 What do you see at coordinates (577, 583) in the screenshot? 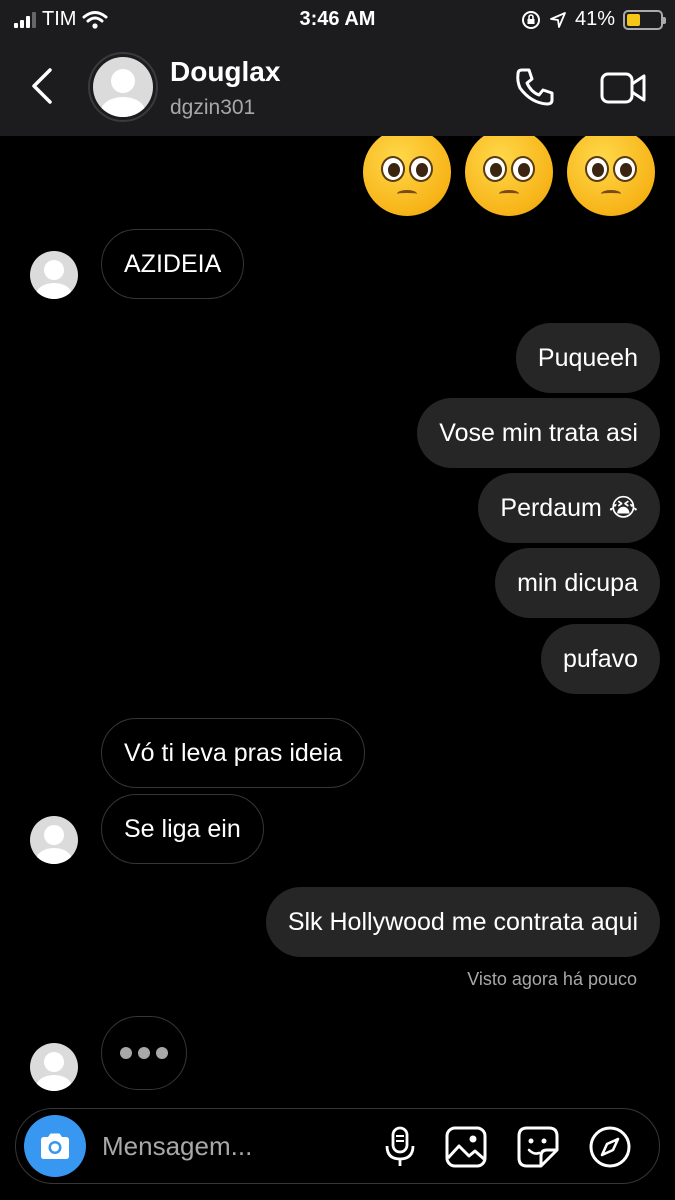
I see `message-bubble-outgoing: min dicupa` at bounding box center [577, 583].